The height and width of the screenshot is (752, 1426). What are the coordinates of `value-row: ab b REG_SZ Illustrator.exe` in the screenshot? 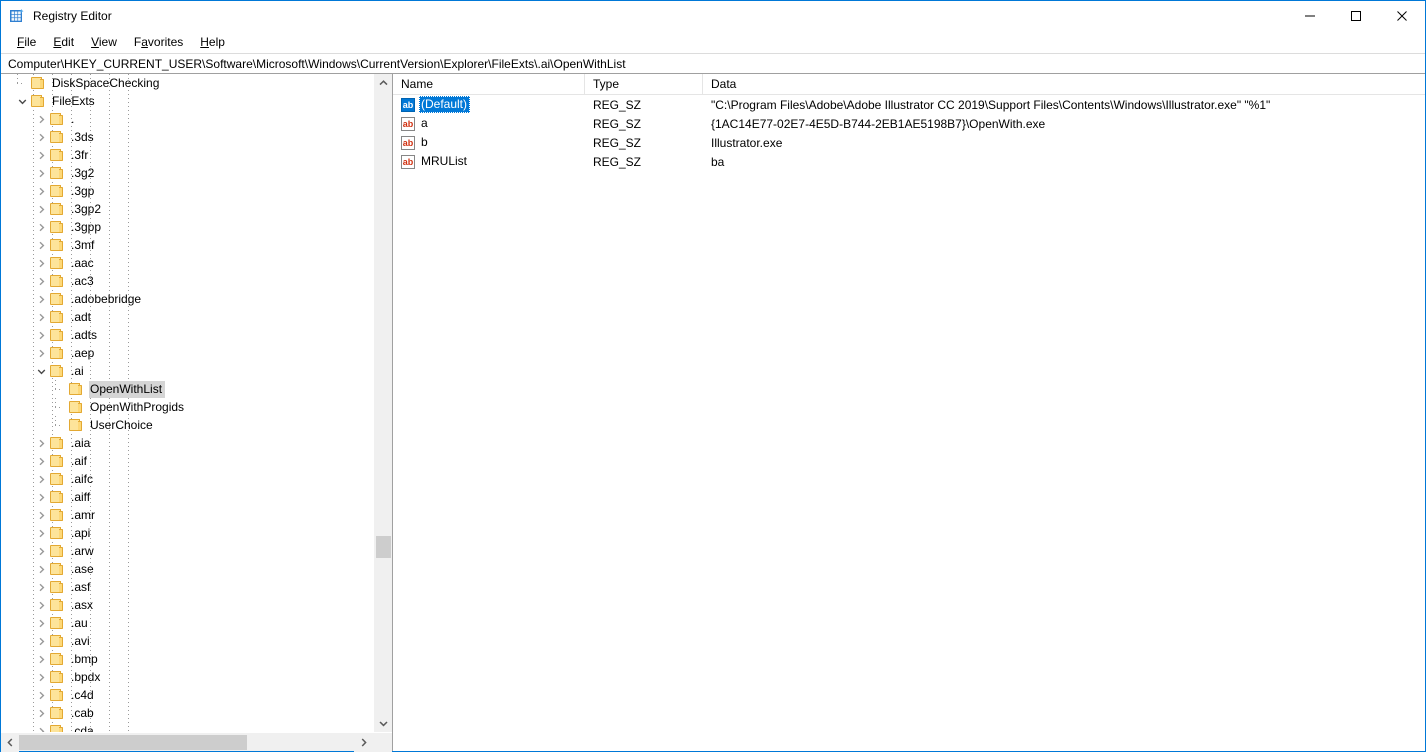 It's located at (909, 142).